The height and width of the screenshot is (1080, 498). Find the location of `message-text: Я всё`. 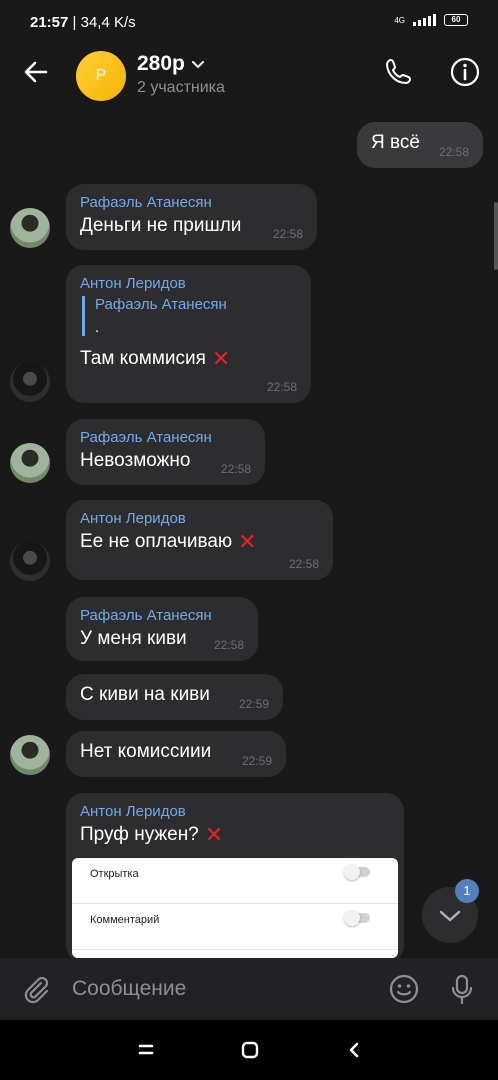

message-text: Я всё is located at coordinates (395, 142).